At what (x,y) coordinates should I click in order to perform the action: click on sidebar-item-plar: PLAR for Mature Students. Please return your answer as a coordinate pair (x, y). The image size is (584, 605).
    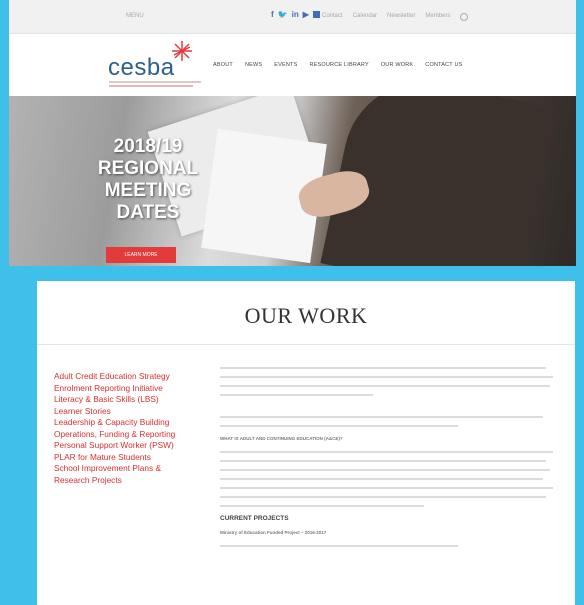
    Looking at the image, I should click on (134, 458).